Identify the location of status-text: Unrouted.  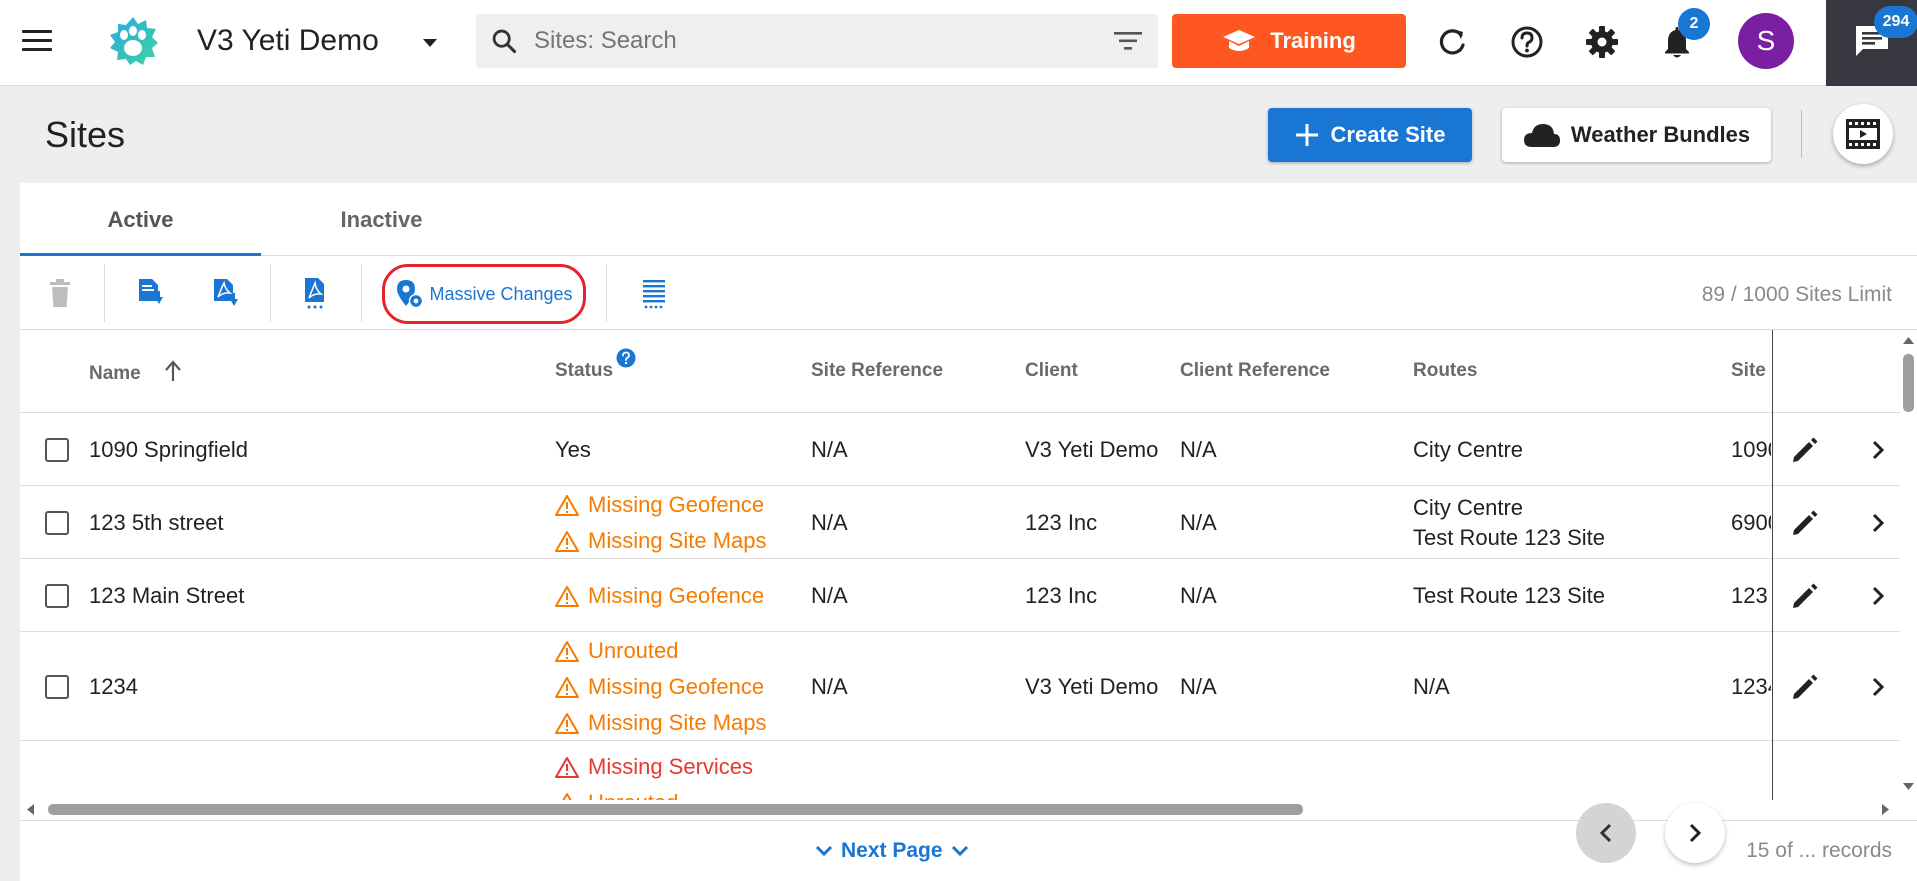
(633, 650).